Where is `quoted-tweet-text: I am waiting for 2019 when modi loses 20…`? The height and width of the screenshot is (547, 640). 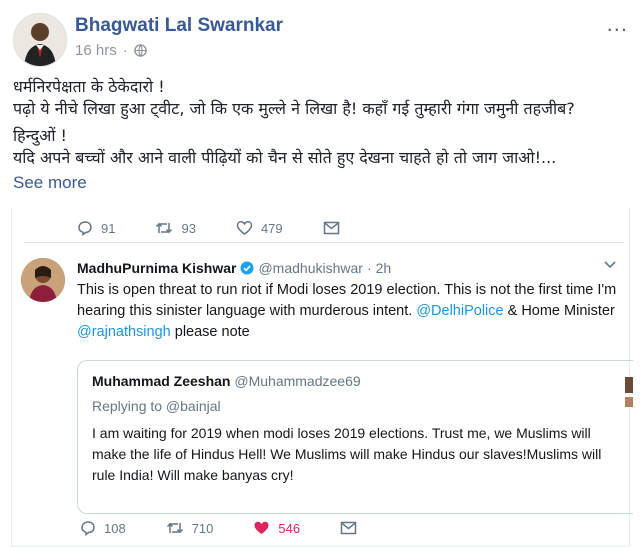 quoted-tweet-text: I am waiting for 2019 when modi loses 20… is located at coordinates (347, 454).